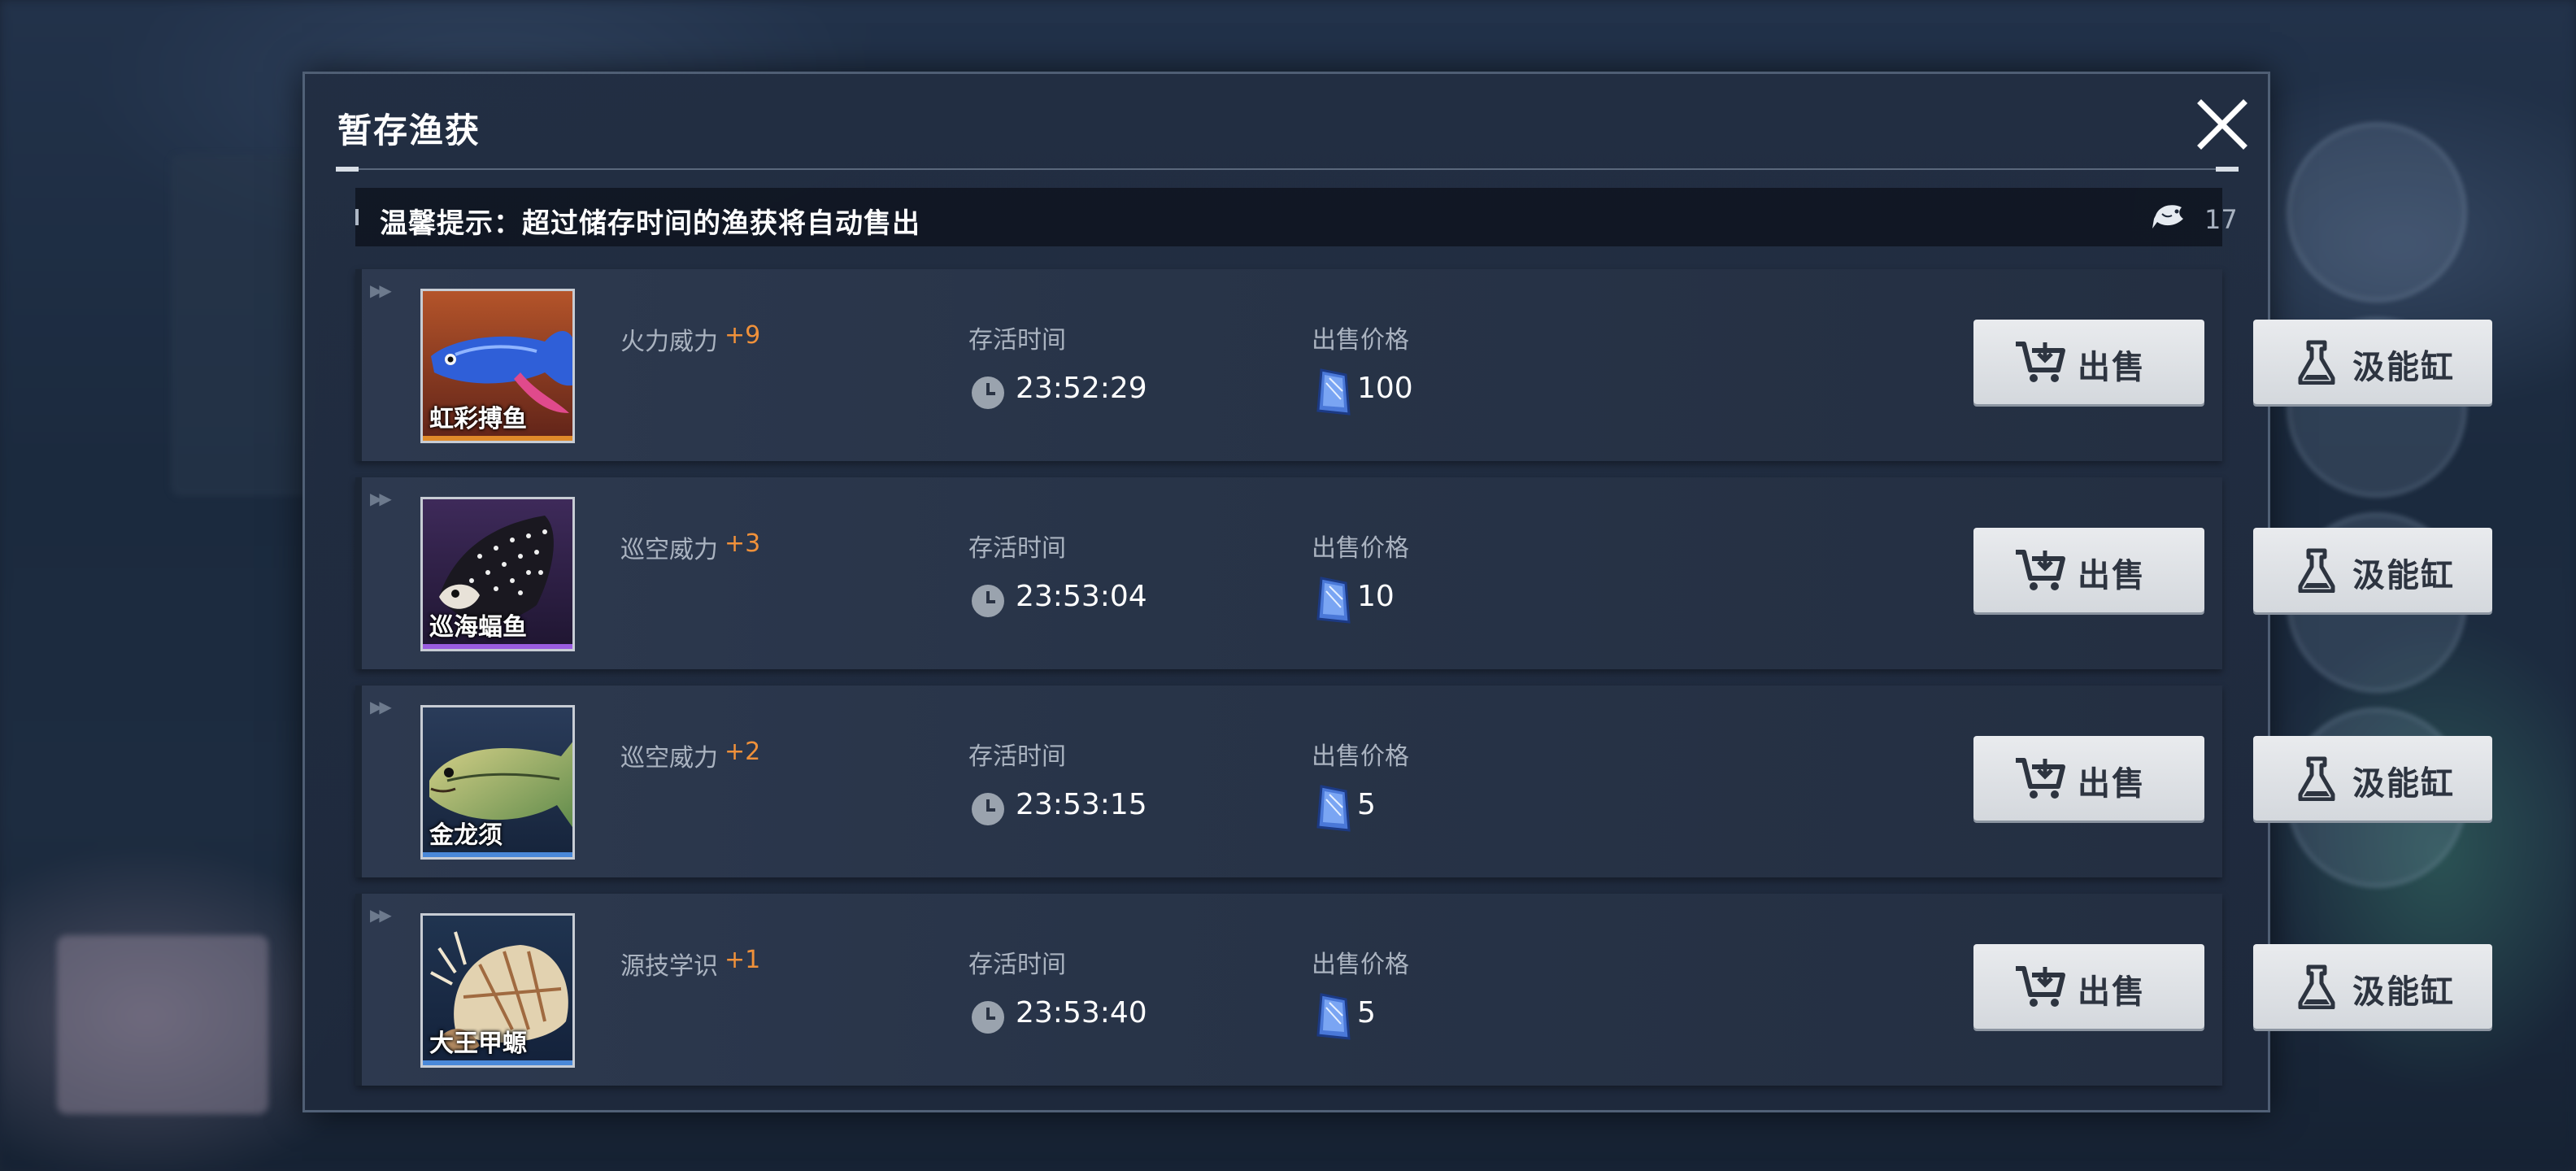 The width and height of the screenshot is (2576, 1171). Describe the element at coordinates (498, 574) in the screenshot. I see `fish-card: 巡海蝠鱼` at that location.